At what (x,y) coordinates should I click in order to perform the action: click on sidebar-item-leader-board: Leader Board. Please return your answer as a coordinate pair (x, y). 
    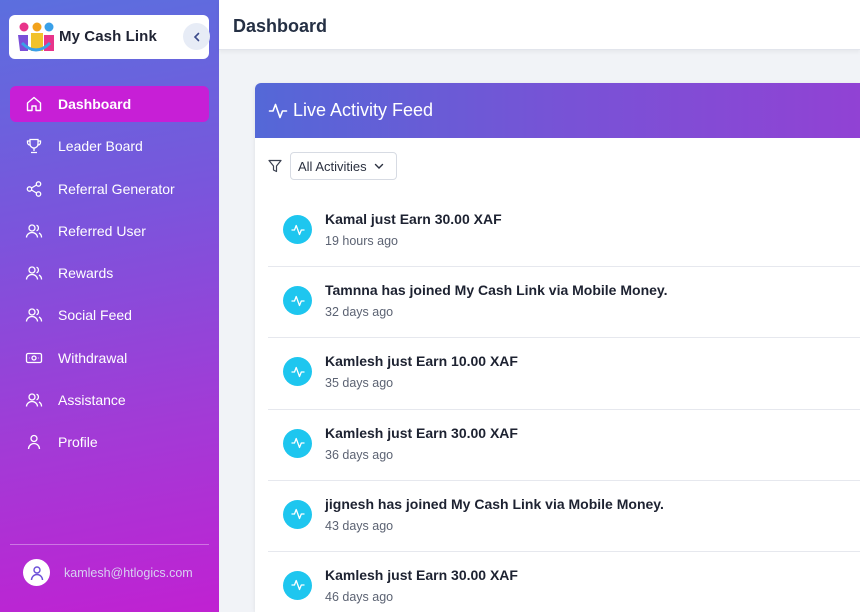
    Looking at the image, I should click on (109, 146).